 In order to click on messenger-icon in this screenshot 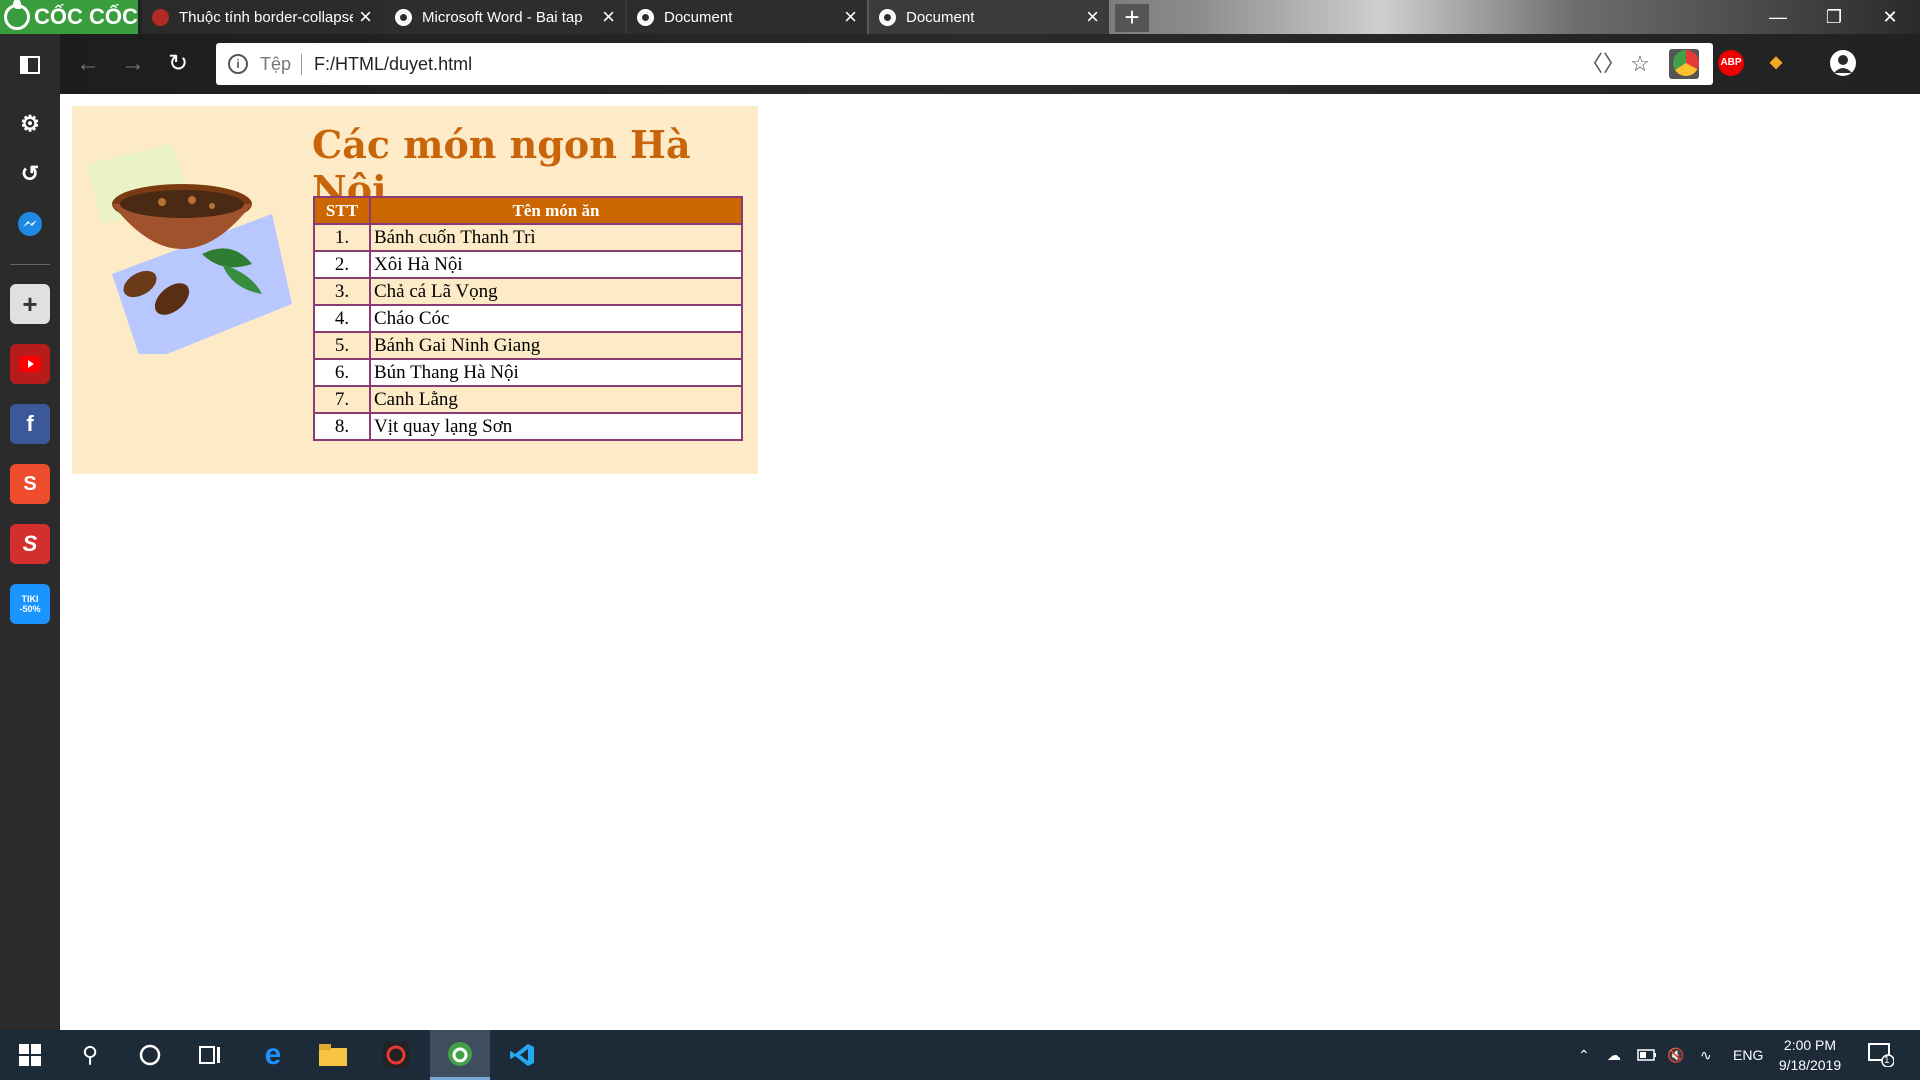, I will do `click(30, 224)`.